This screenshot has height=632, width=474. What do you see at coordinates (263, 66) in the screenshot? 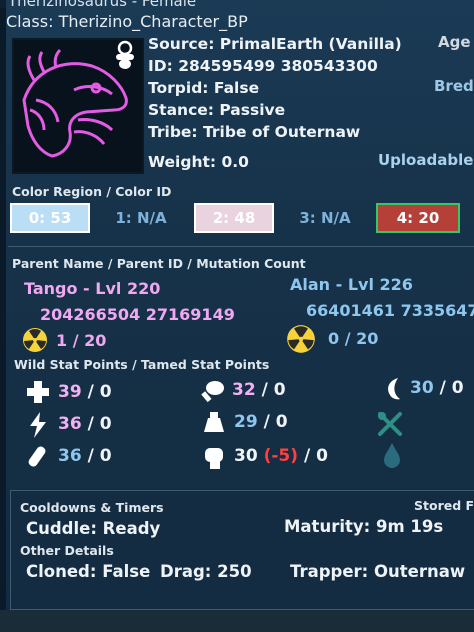
I see `creature-id-text: ID: 284595499 380543300` at bounding box center [263, 66].